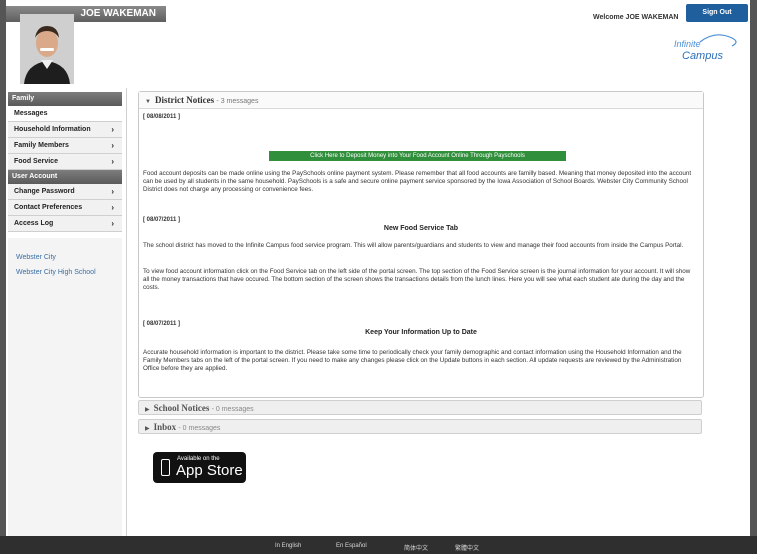 The height and width of the screenshot is (554, 757). I want to click on link-webster-city-high-school: Webster City High School, so click(65, 272).